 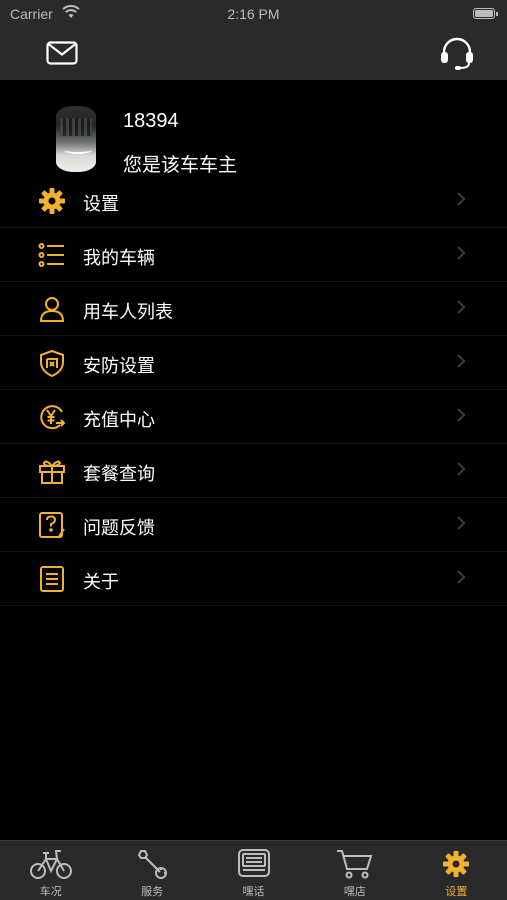 I want to click on tab-label: 嘿店, so click(x=354, y=891).